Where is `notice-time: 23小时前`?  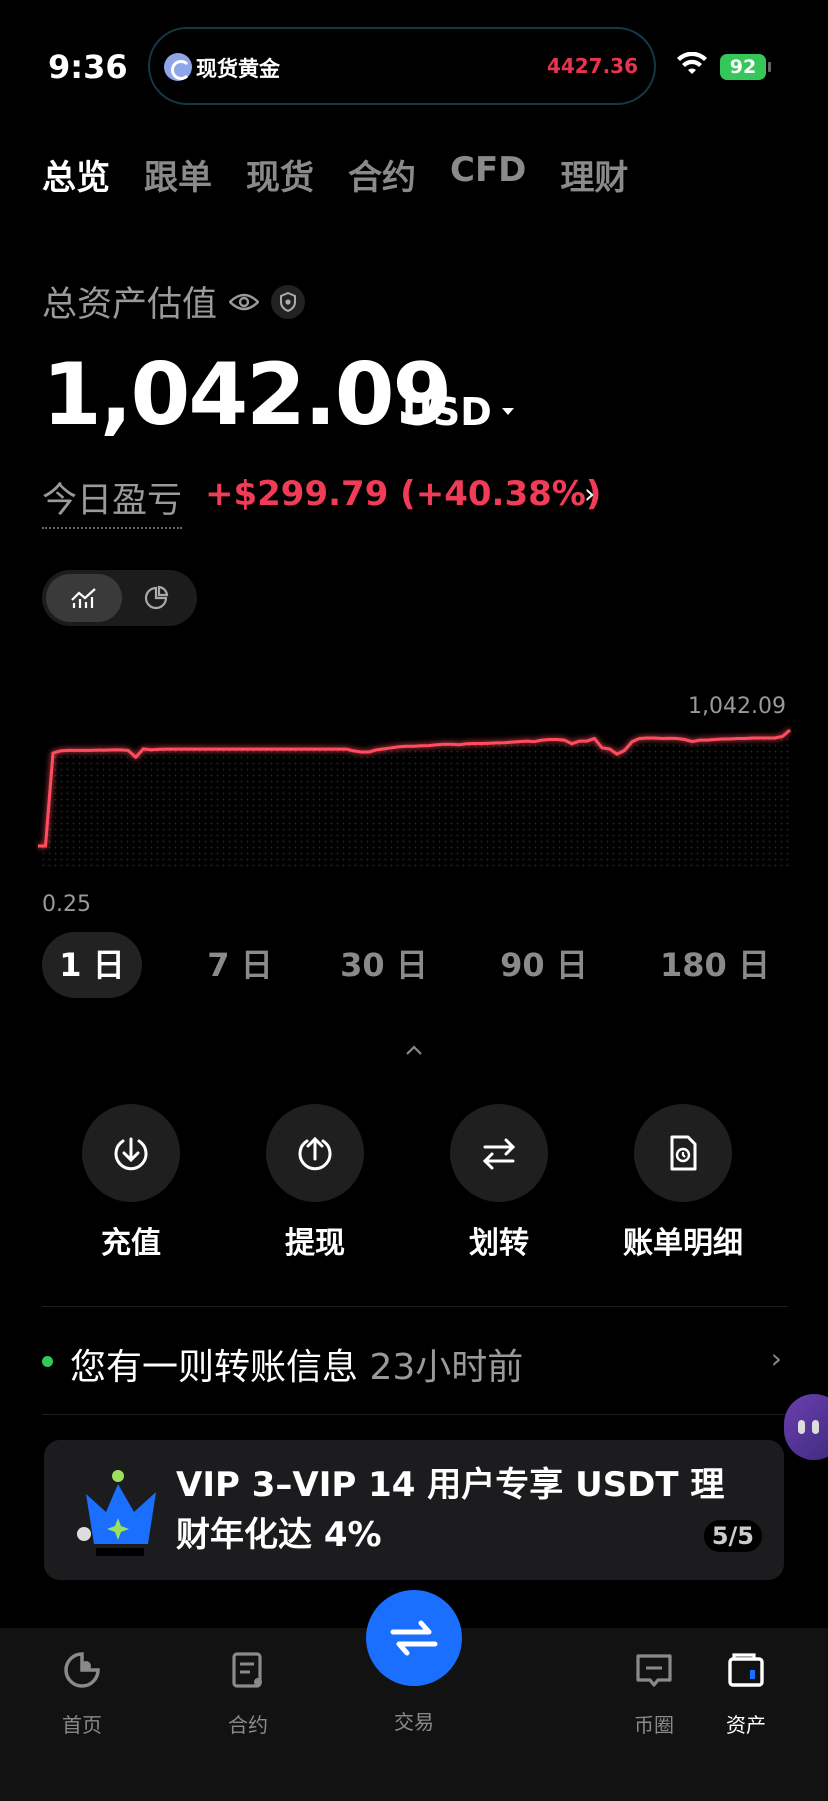 notice-time: 23小时前 is located at coordinates (446, 1367).